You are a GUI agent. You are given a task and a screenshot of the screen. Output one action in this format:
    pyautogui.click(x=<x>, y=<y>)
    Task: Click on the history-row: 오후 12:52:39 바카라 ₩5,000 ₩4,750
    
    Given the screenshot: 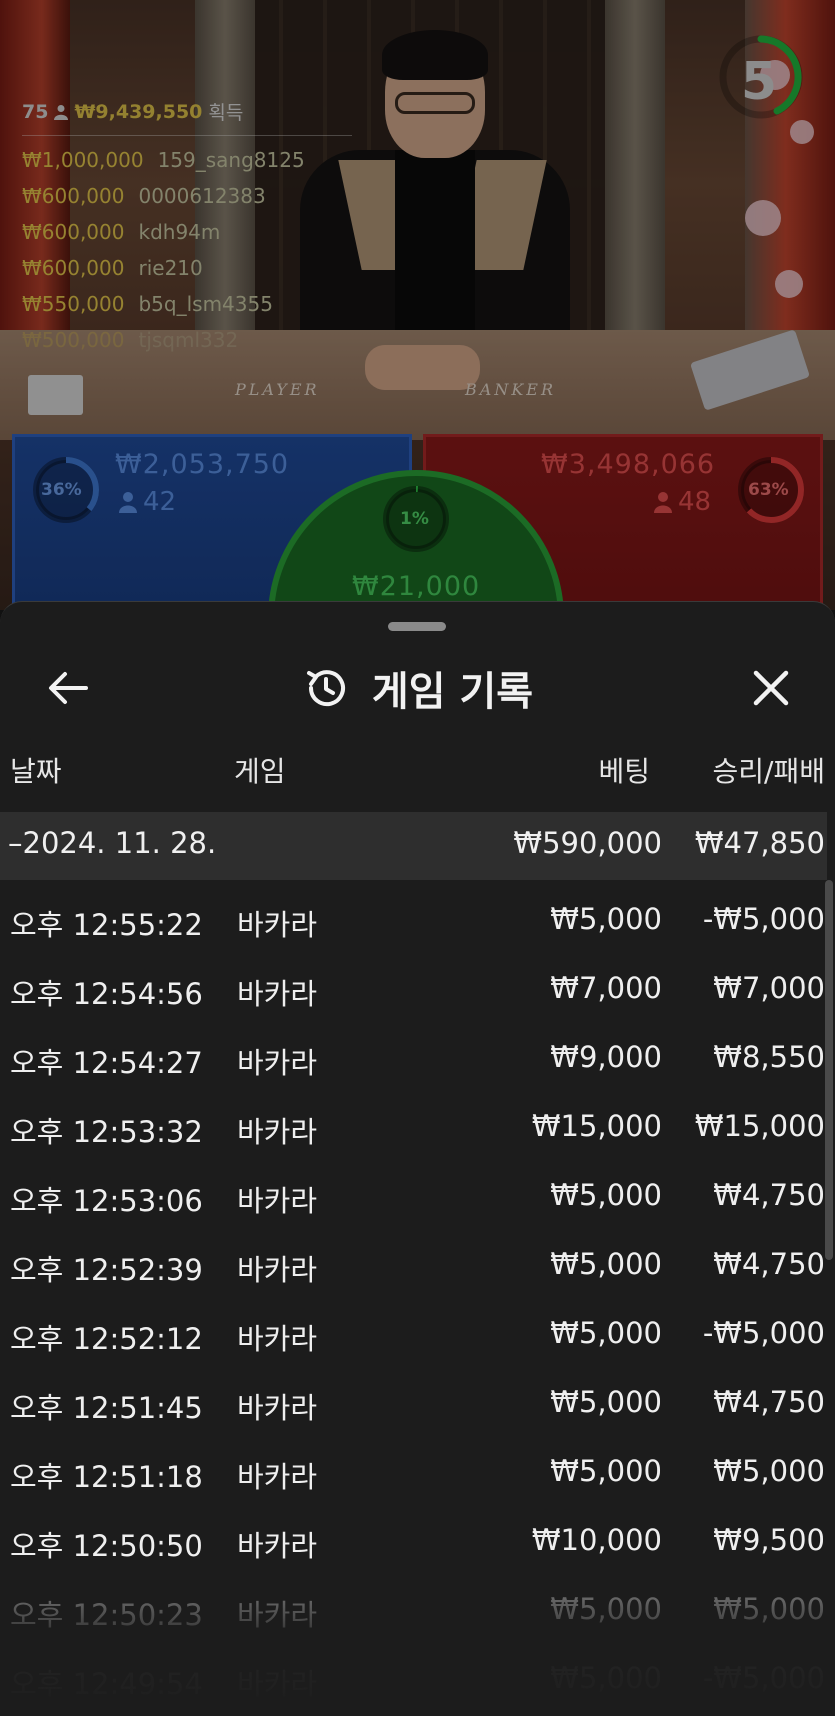 What is the action you would take?
    pyautogui.click(x=417, y=1265)
    